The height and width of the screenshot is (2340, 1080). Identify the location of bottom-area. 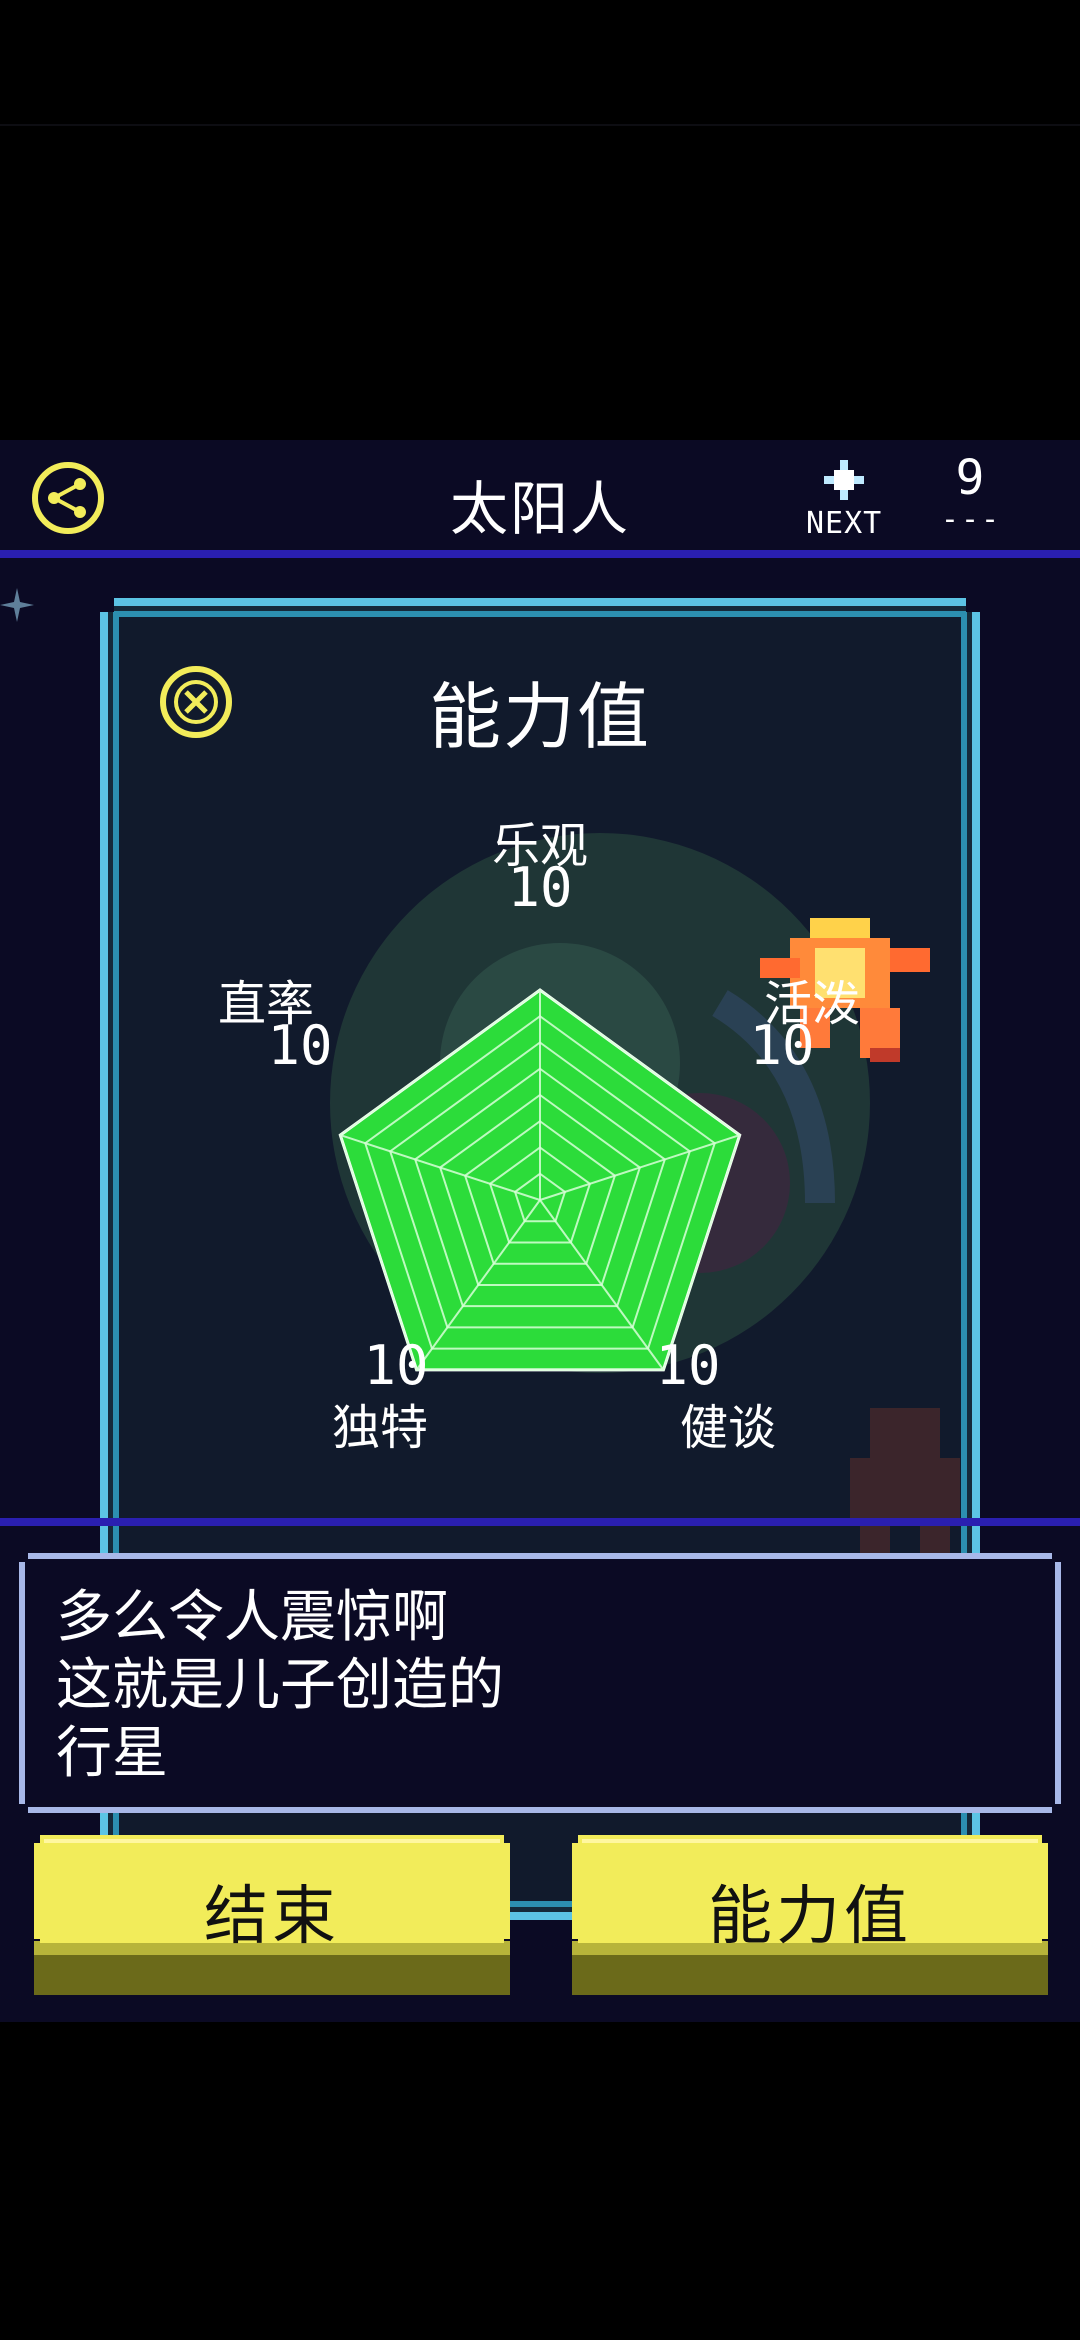
(540, 2181).